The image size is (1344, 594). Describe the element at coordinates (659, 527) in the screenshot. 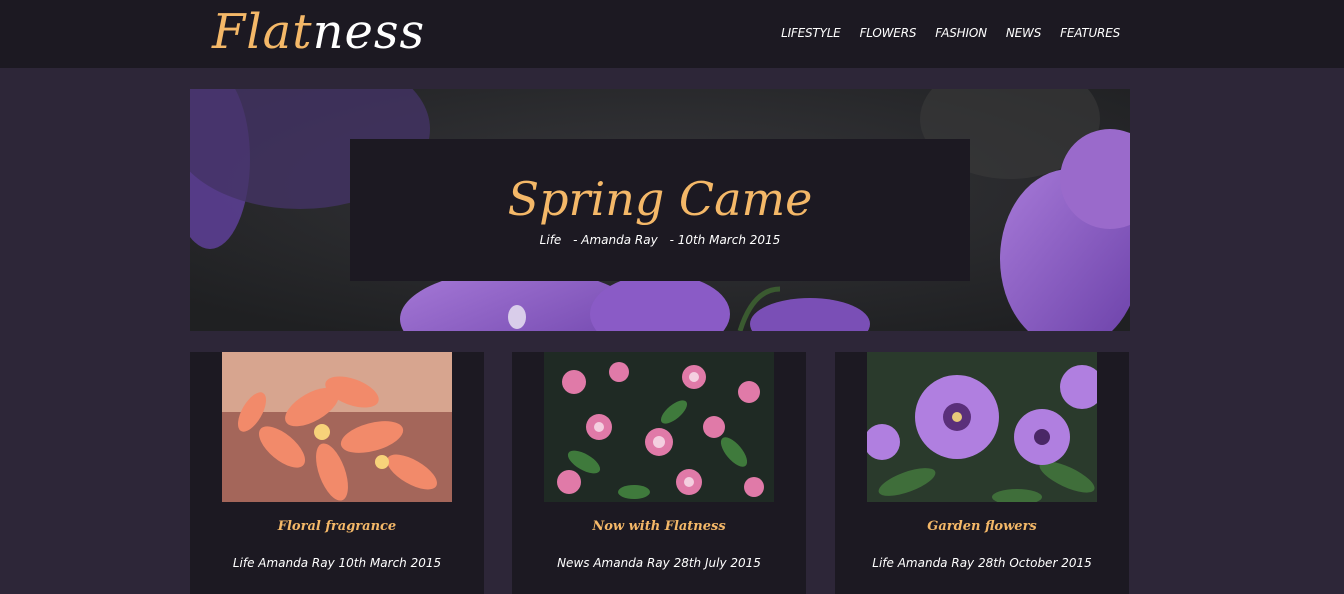

I see `post-title: Now with Flatness` at that location.